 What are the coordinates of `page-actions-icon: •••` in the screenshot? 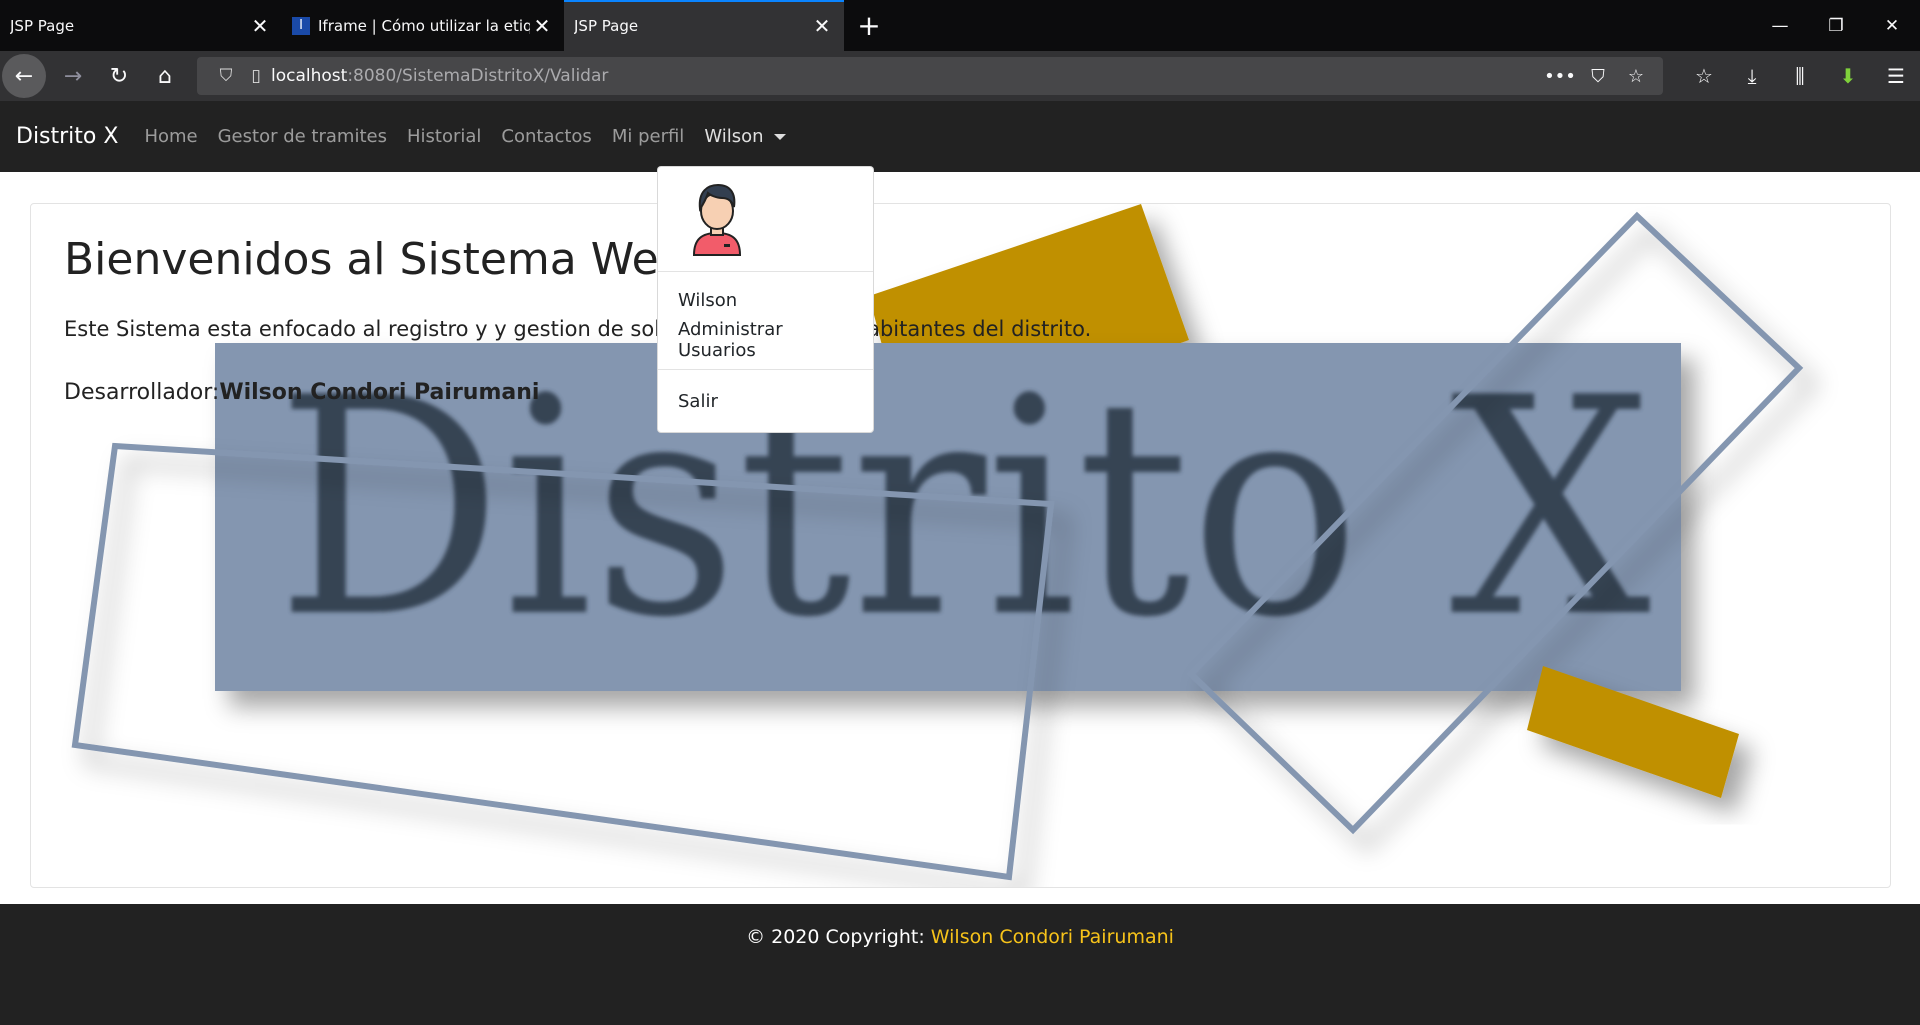 It's located at (1560, 76).